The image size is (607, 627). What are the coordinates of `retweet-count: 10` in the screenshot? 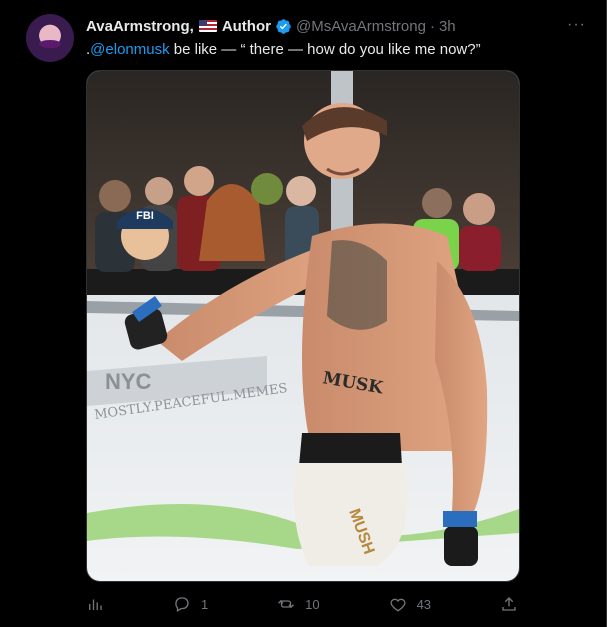 It's located at (312, 604).